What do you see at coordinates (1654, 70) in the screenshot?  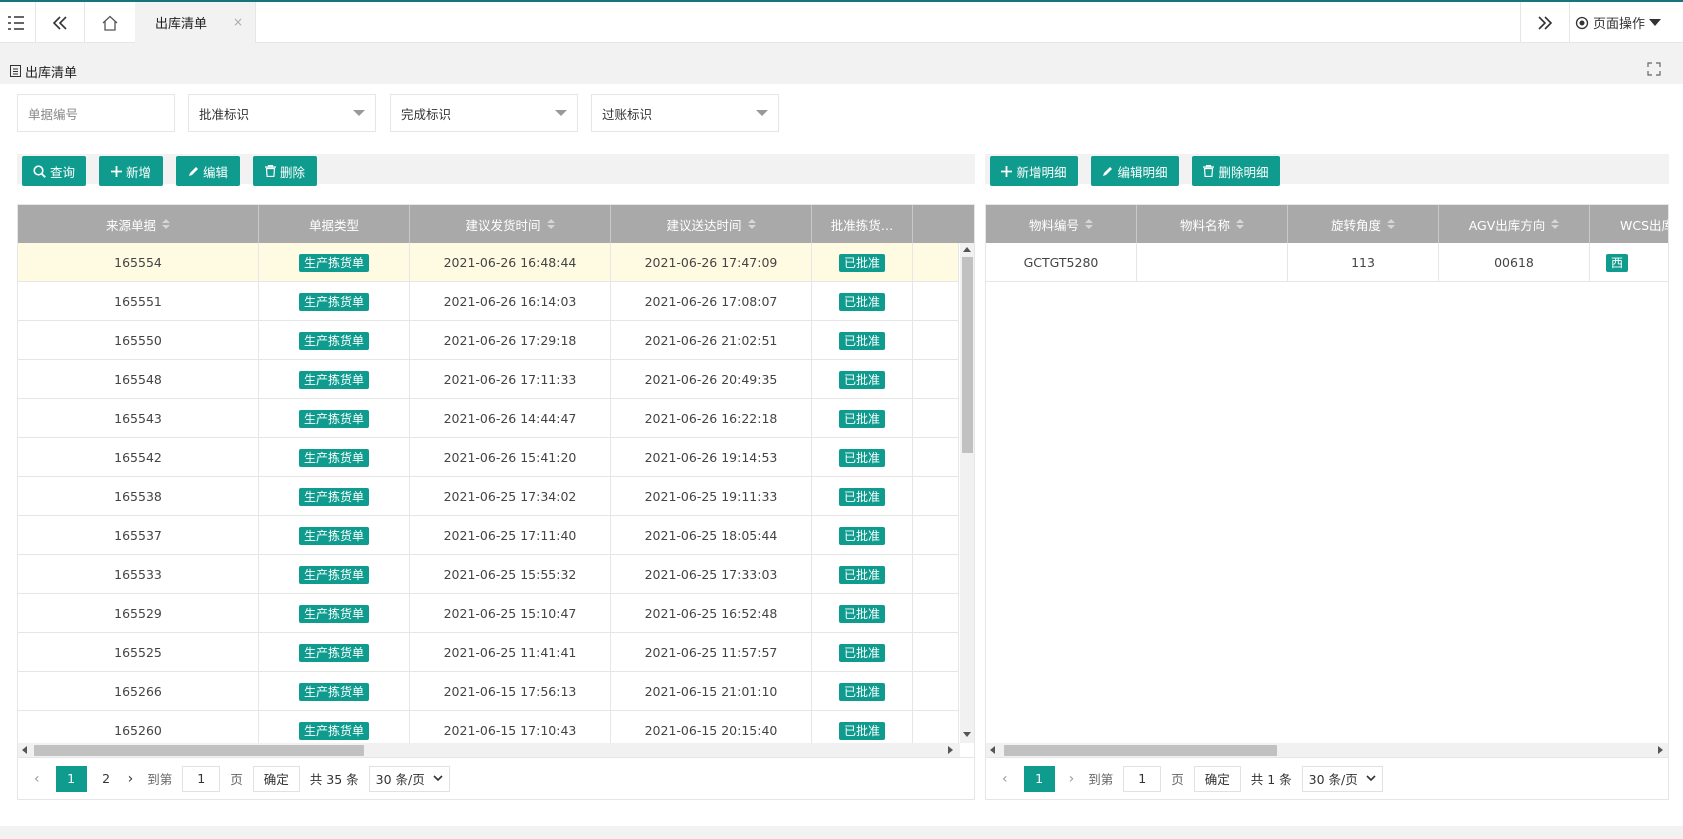 I see `fullscreen-icon` at bounding box center [1654, 70].